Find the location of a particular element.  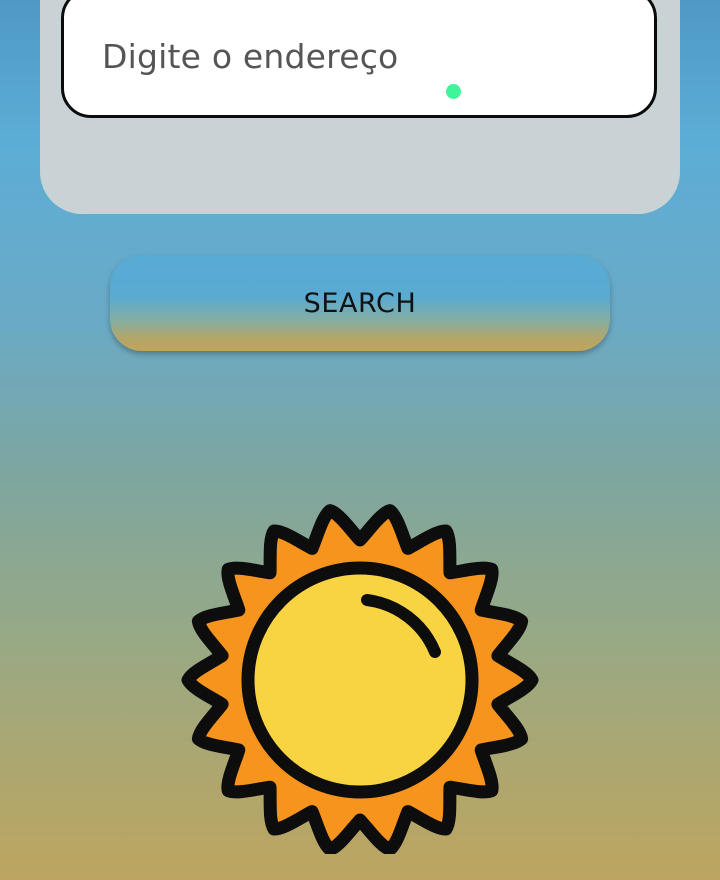

address-placeholder: Digite o endereço is located at coordinates (250, 56).